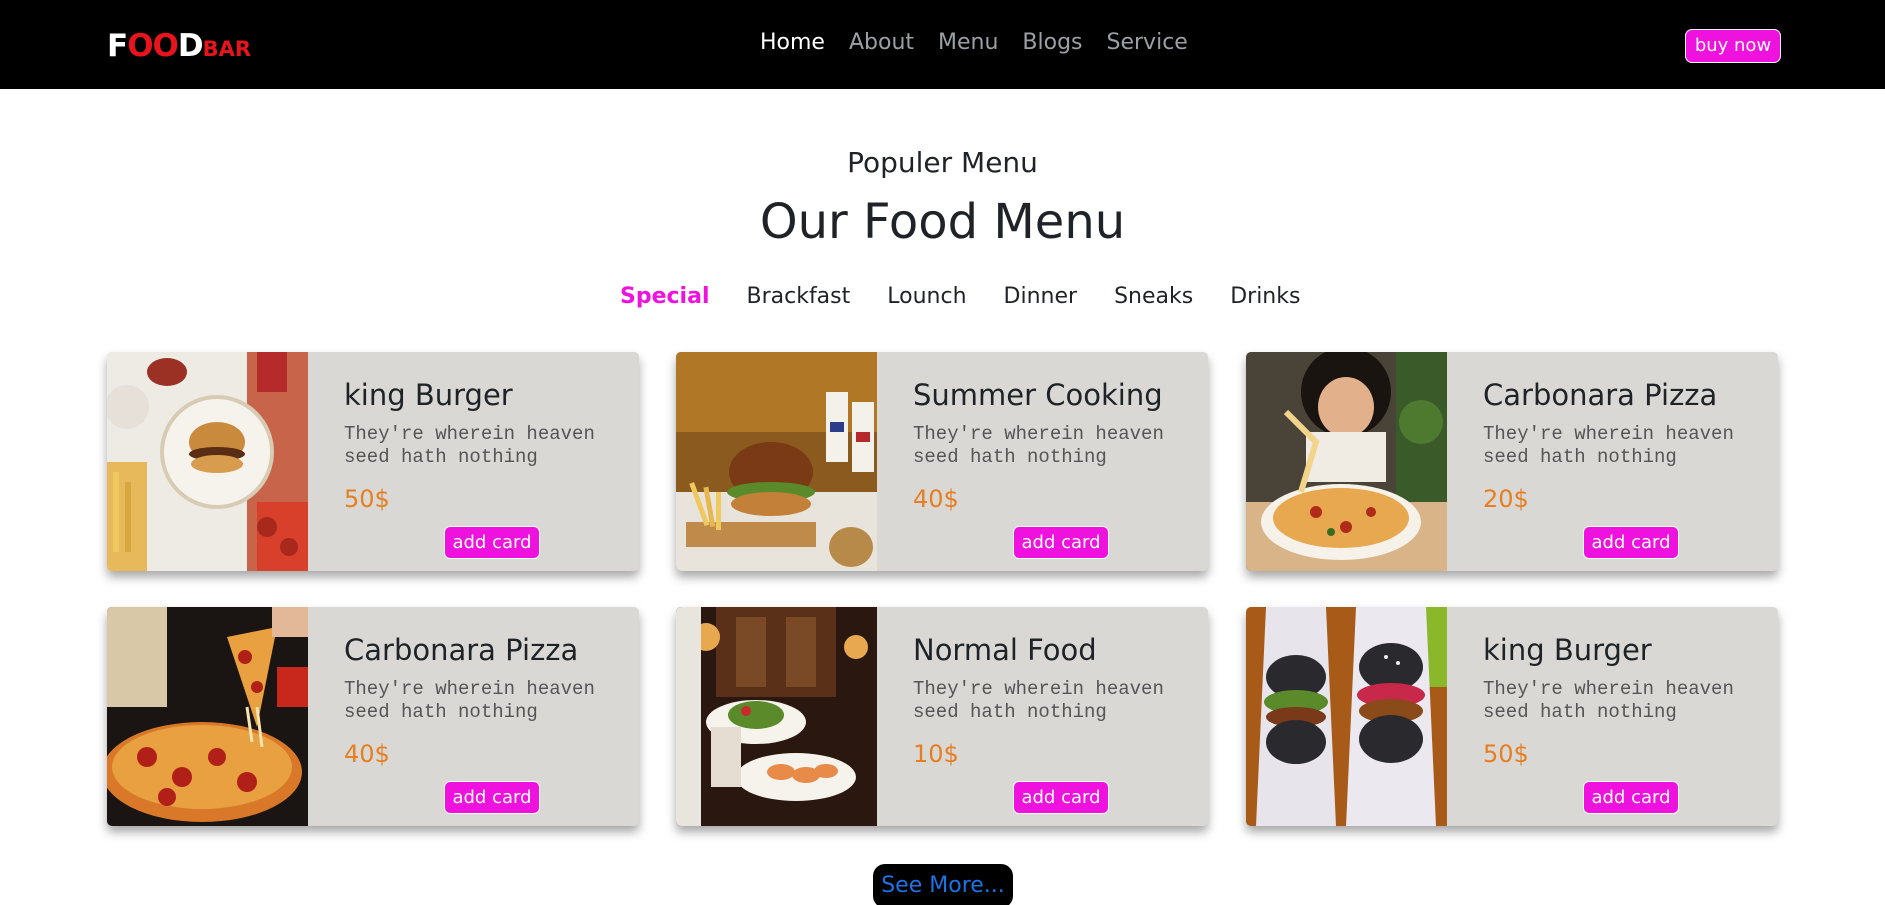 This screenshot has width=1885, height=905. What do you see at coordinates (776, 461) in the screenshot?
I see `burger-fries-photo` at bounding box center [776, 461].